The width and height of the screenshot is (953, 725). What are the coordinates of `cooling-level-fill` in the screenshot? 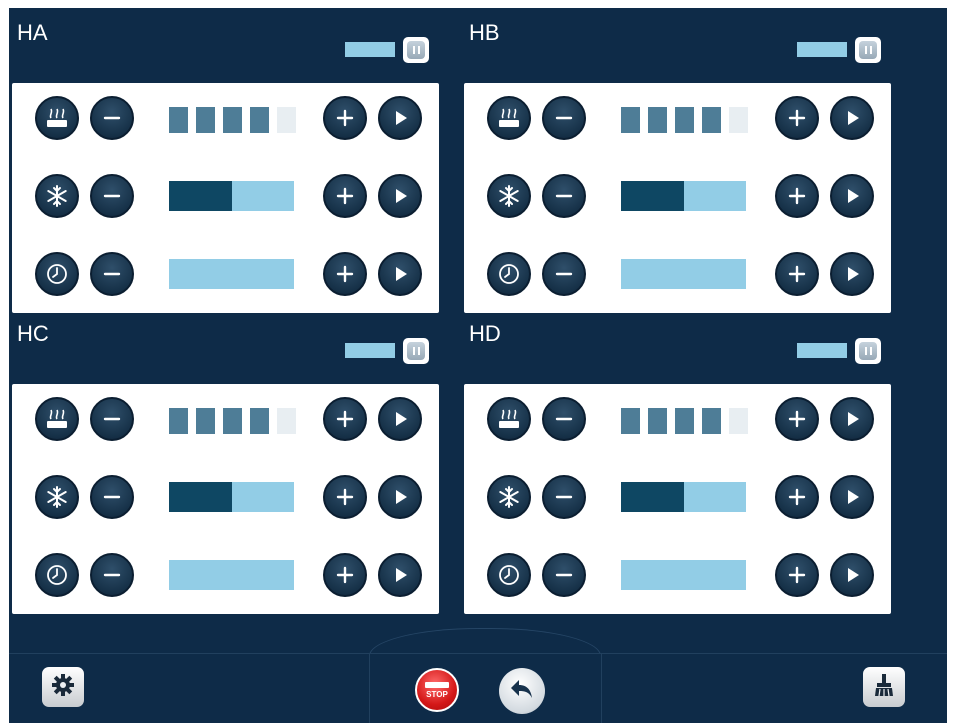 It's located at (200, 497).